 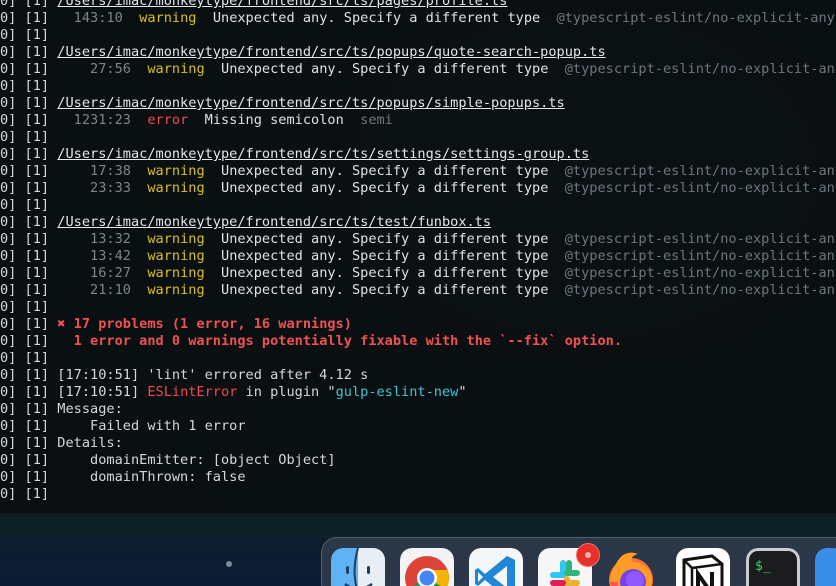 What do you see at coordinates (159, 120) in the screenshot?
I see `terminal-text: error` at bounding box center [159, 120].